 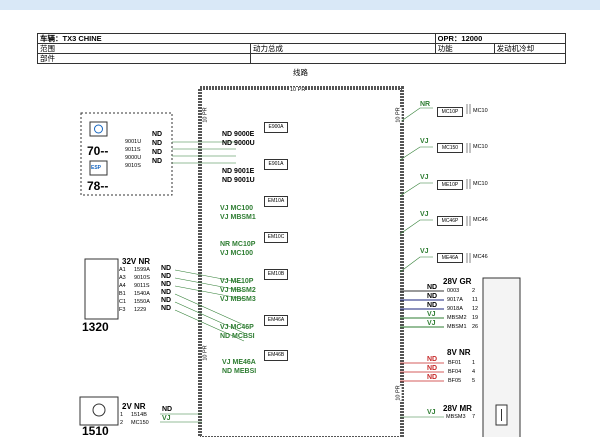 I want to click on splice-wire: ND 9001E, so click(x=238, y=171).